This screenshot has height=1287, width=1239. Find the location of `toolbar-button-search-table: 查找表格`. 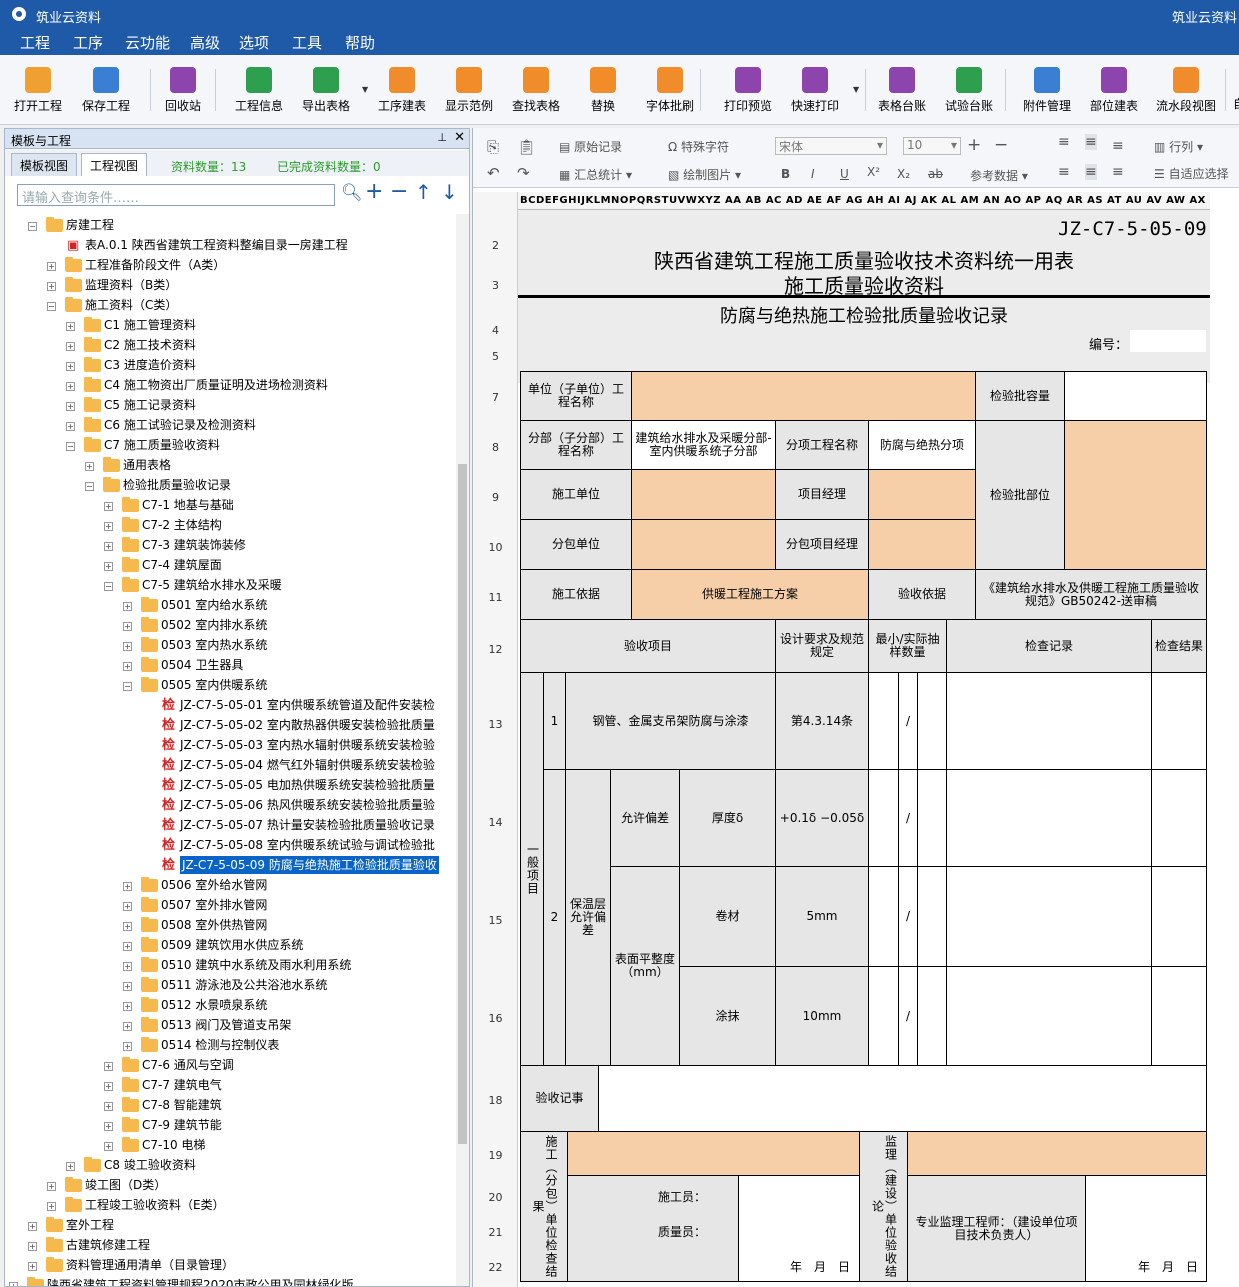

toolbar-button-search-table: 查找表格 is located at coordinates (536, 90).